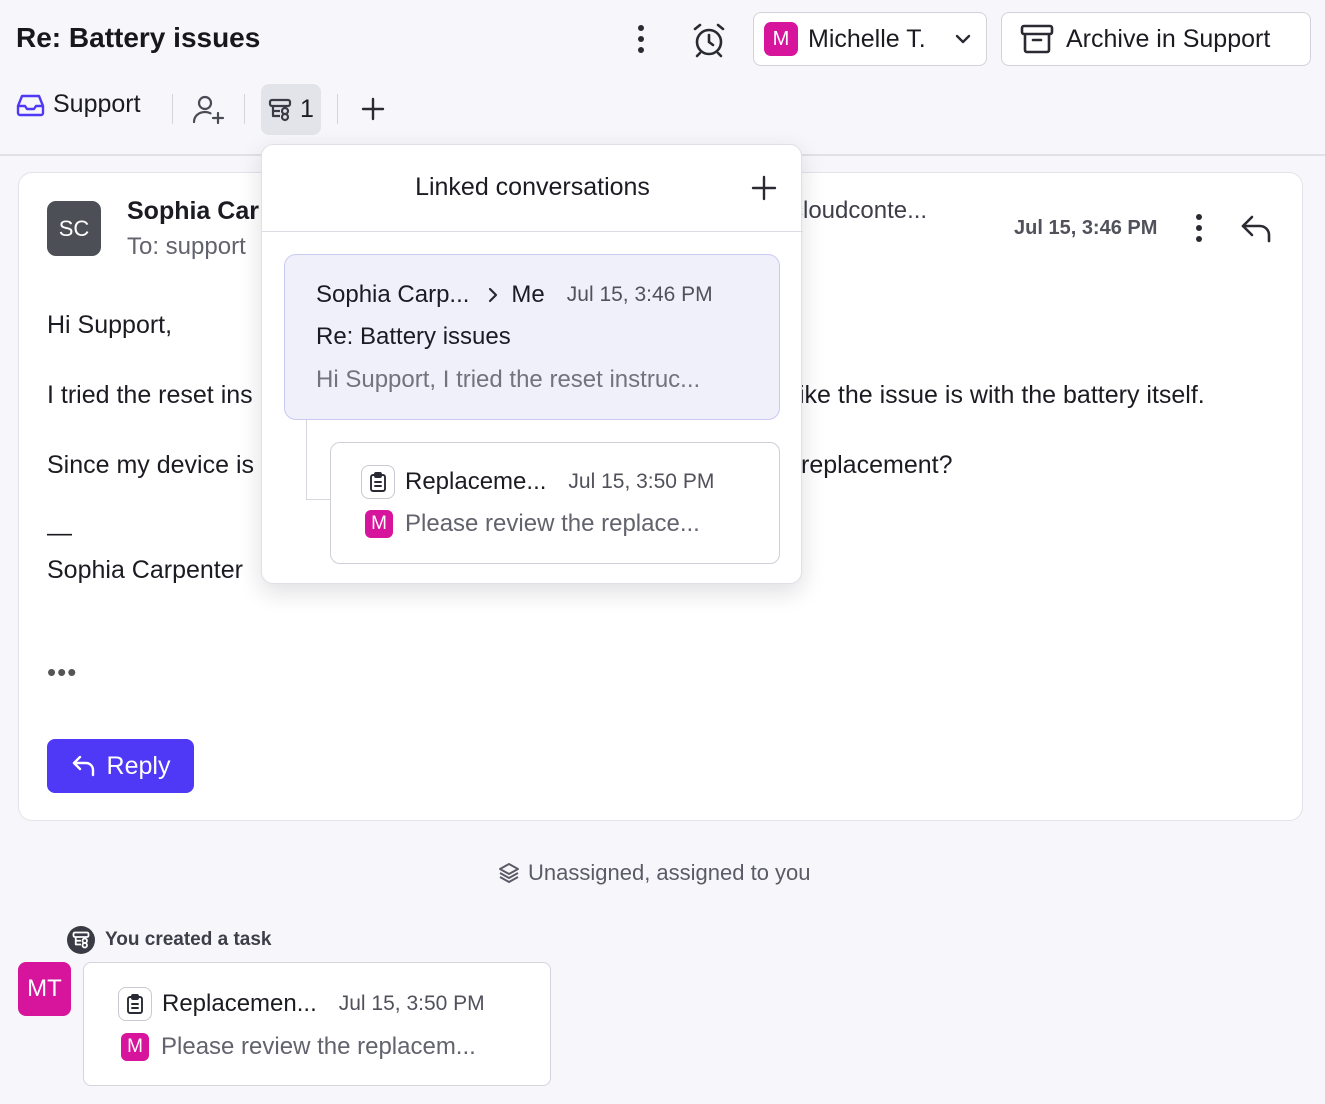 The width and height of the screenshot is (1325, 1104). Describe the element at coordinates (764, 188) in the screenshot. I see `add-link-icon` at that location.